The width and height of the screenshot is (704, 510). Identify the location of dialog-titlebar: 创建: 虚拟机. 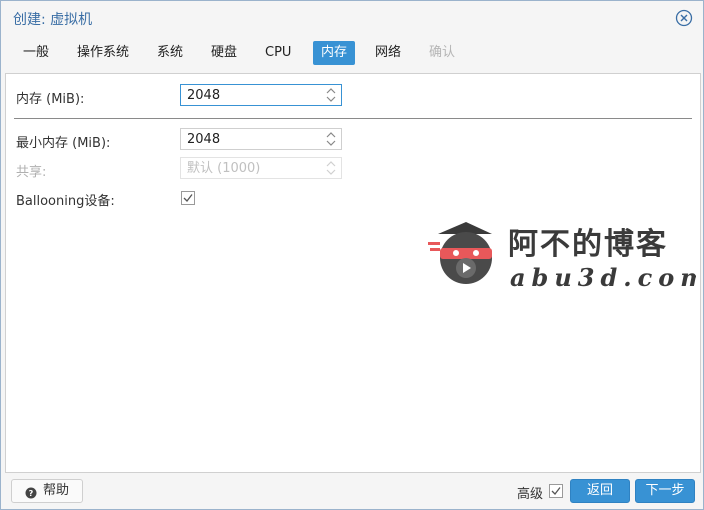
(352, 18).